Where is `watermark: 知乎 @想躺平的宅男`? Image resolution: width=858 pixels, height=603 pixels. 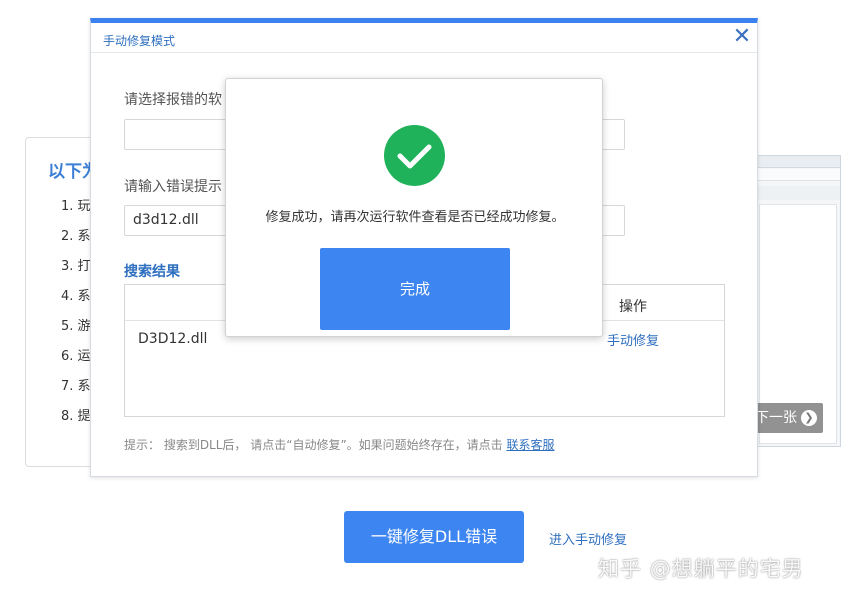 watermark: 知乎 @想躺平的宅男 is located at coordinates (701, 569).